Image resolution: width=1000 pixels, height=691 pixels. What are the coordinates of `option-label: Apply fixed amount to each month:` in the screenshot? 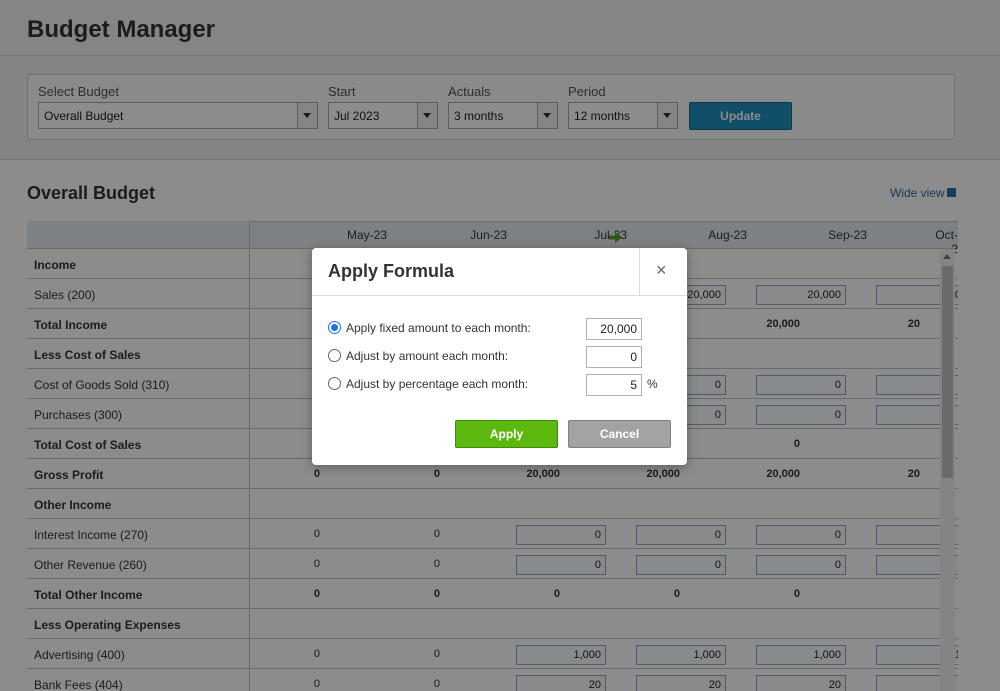 It's located at (438, 328).